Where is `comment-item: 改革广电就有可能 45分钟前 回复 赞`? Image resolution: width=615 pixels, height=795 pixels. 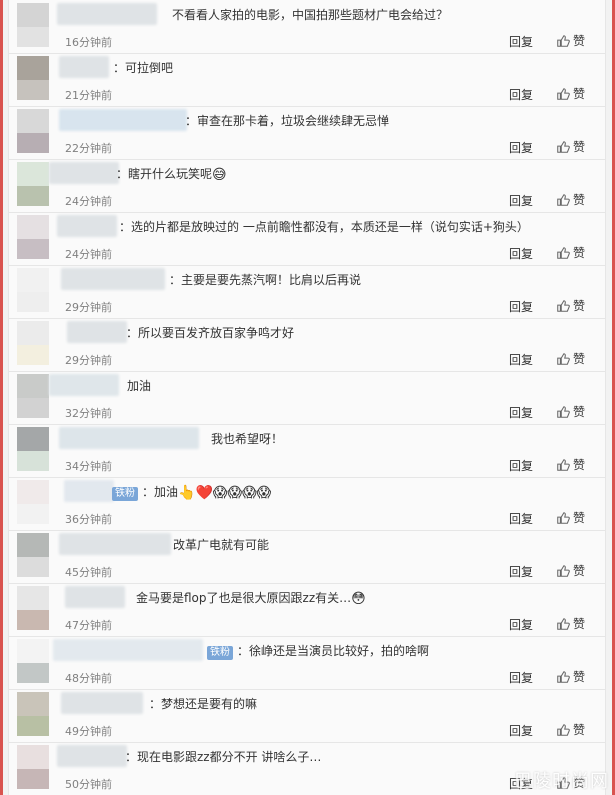
comment-item: 改革广电就有可能 45分钟前 回复 赞 is located at coordinates (307, 557).